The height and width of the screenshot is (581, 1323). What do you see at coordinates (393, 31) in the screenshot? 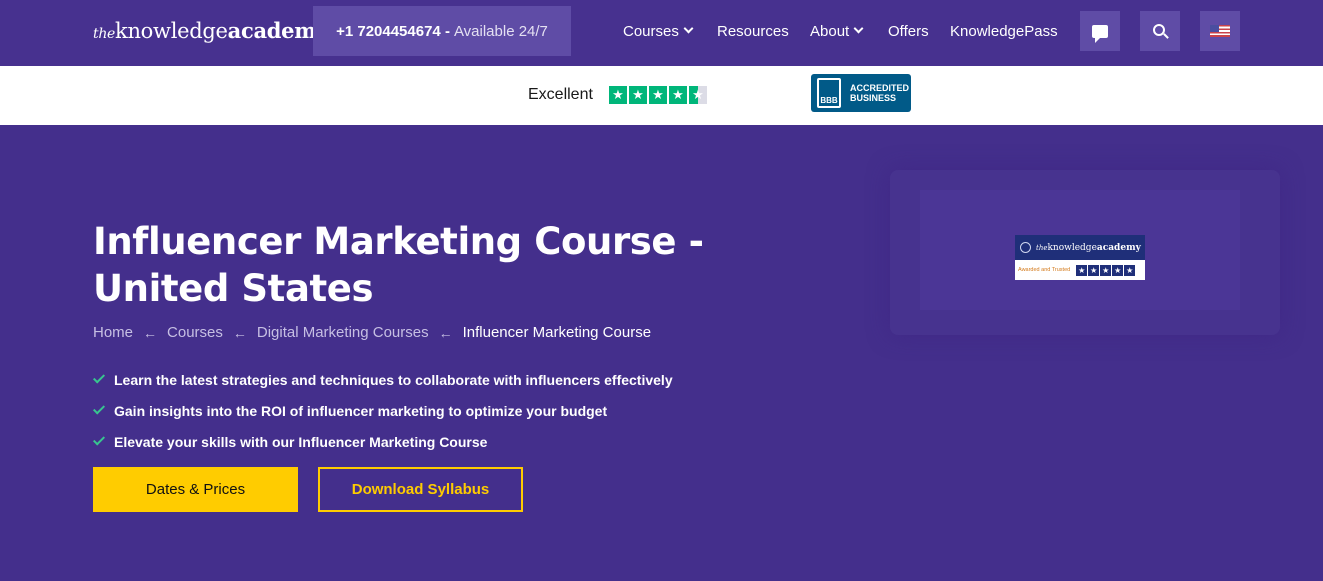
I see `phone-number: +1 7204454674 -` at bounding box center [393, 31].